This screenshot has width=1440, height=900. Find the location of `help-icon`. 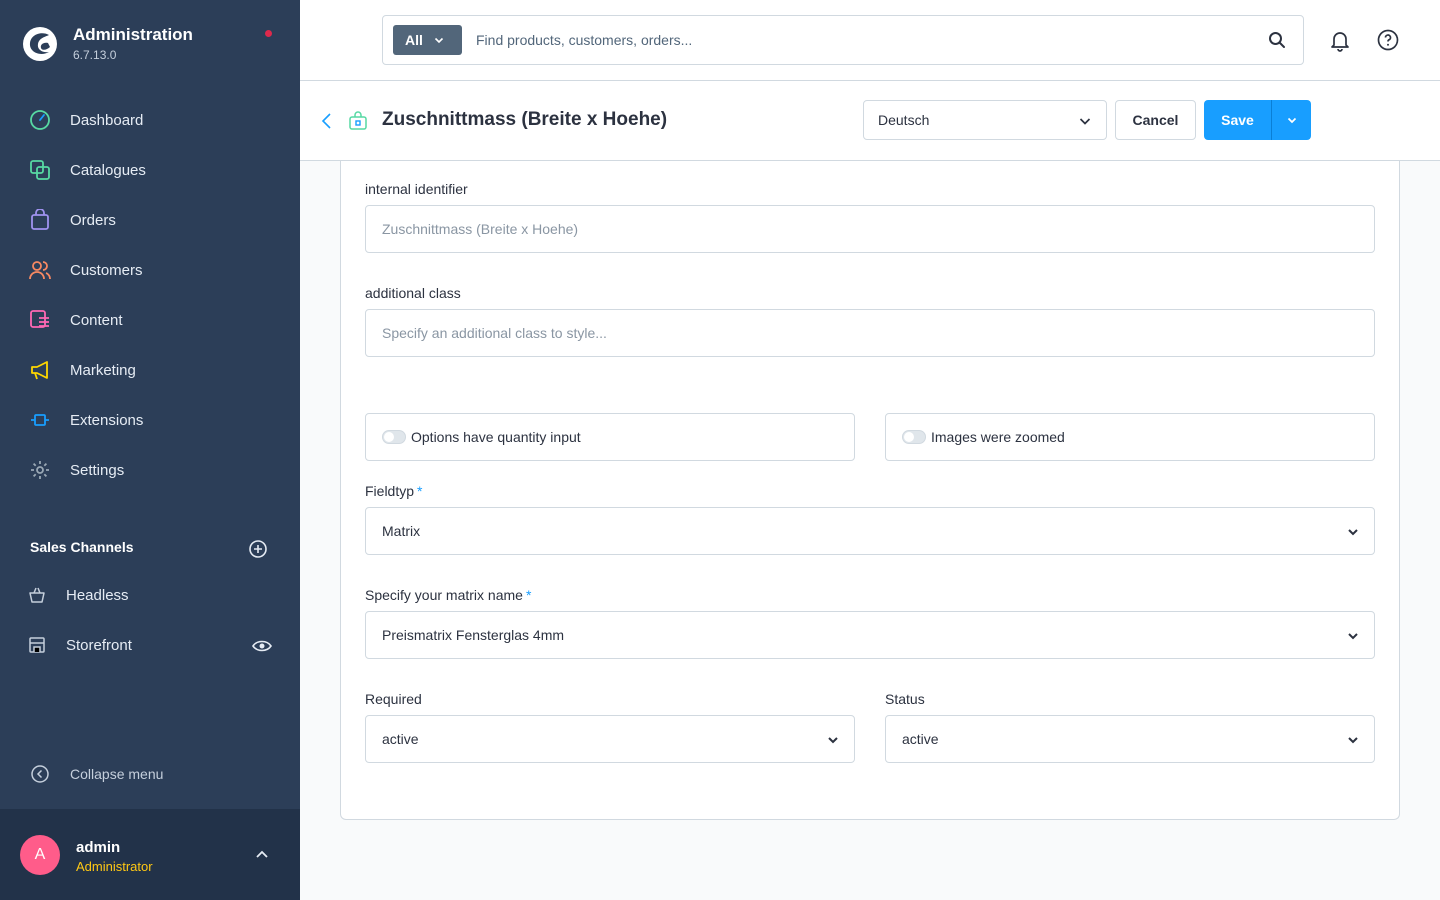

help-icon is located at coordinates (1388, 40).